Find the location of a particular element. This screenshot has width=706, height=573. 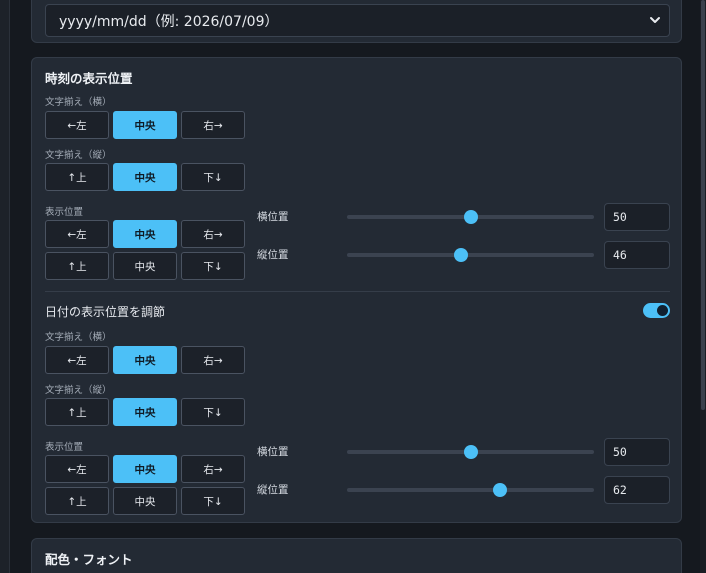

date-format-card: yyyy/mm/dd（例: 2026/07/09） is located at coordinates (356, 21).